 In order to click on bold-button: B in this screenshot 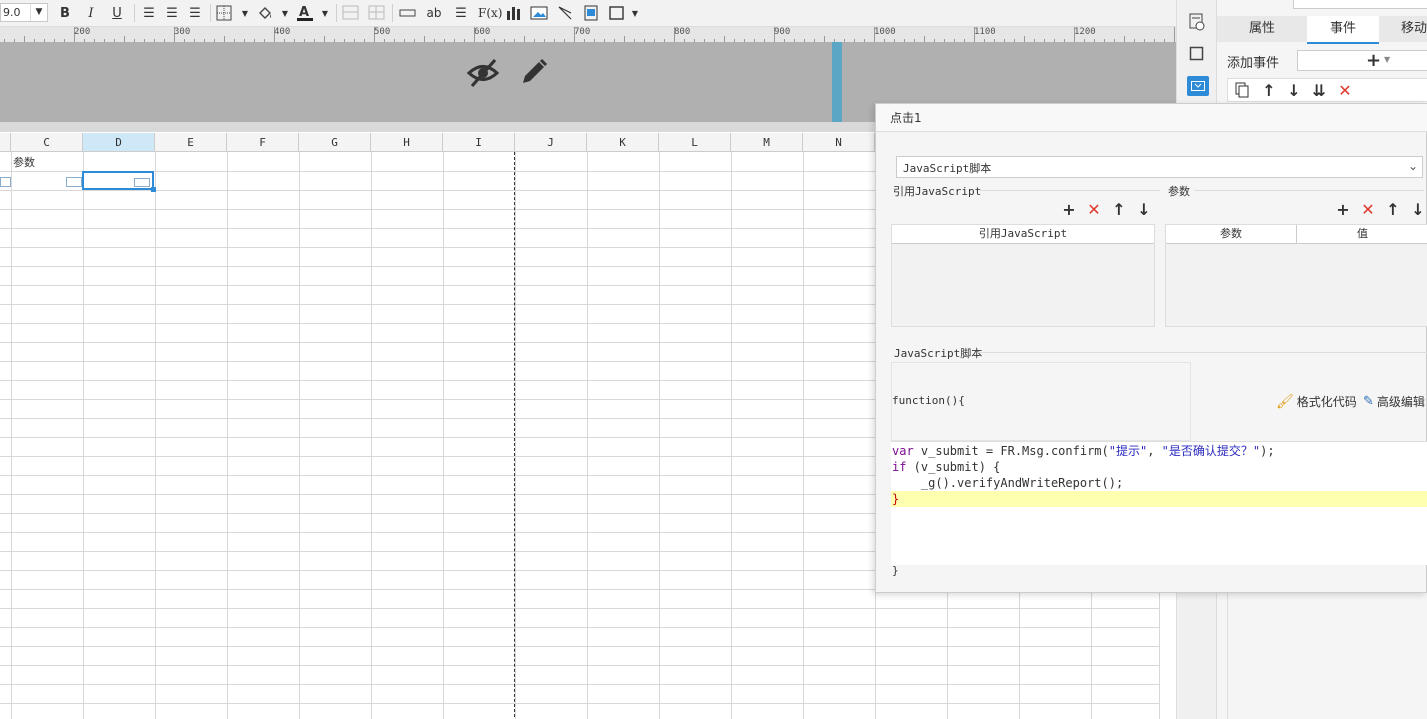, I will do `click(65, 13)`.